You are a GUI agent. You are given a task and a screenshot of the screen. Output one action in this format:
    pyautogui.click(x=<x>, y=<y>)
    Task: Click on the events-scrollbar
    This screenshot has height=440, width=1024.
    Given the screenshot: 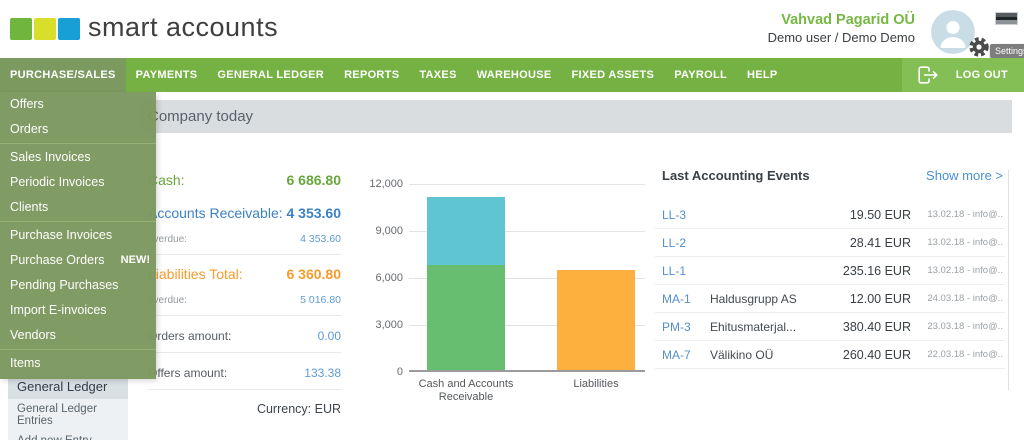 What is the action you would take?
    pyautogui.click(x=1008, y=280)
    